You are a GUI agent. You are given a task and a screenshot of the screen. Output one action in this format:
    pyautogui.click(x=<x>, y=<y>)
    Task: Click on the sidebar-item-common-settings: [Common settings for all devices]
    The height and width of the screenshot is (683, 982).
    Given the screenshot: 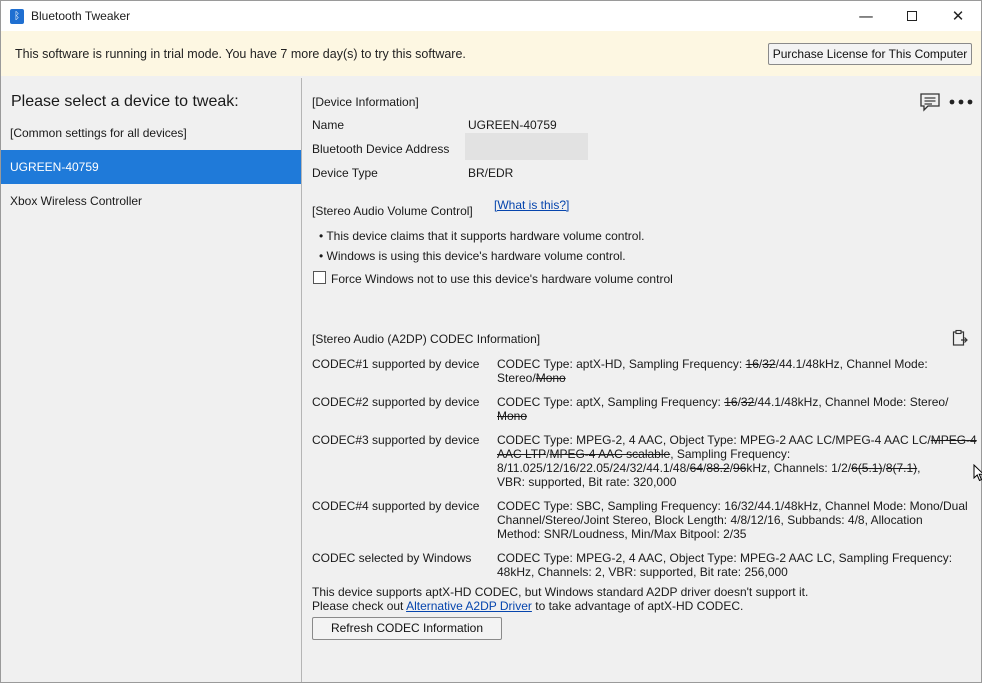 What is the action you would take?
    pyautogui.click(x=151, y=133)
    